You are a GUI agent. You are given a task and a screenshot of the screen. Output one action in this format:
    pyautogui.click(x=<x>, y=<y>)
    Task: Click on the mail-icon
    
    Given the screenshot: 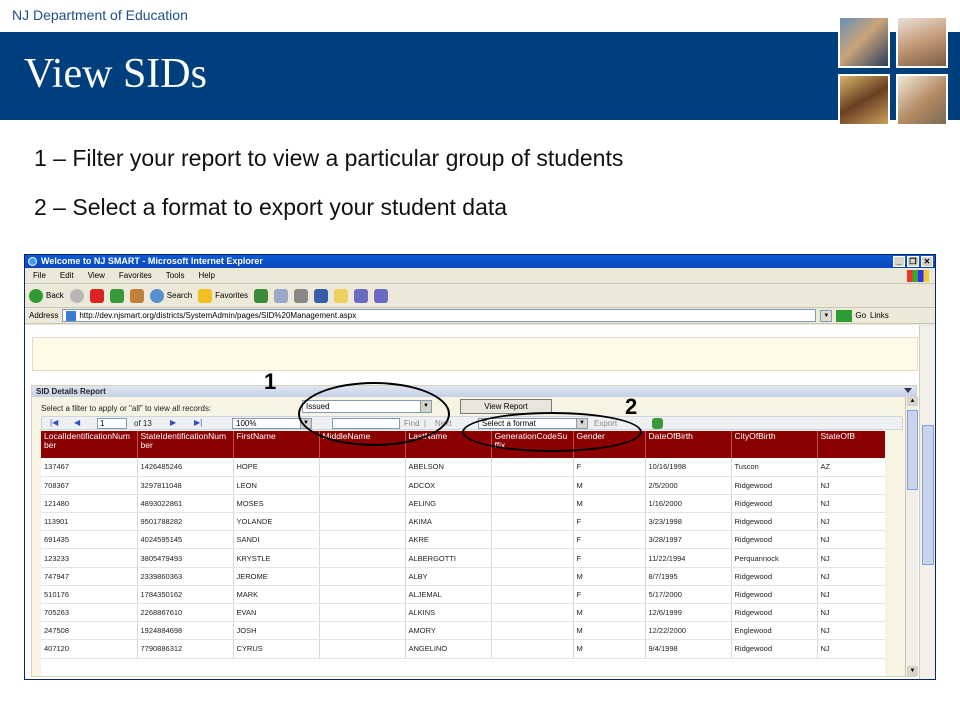 What is the action you would take?
    pyautogui.click(x=281, y=295)
    